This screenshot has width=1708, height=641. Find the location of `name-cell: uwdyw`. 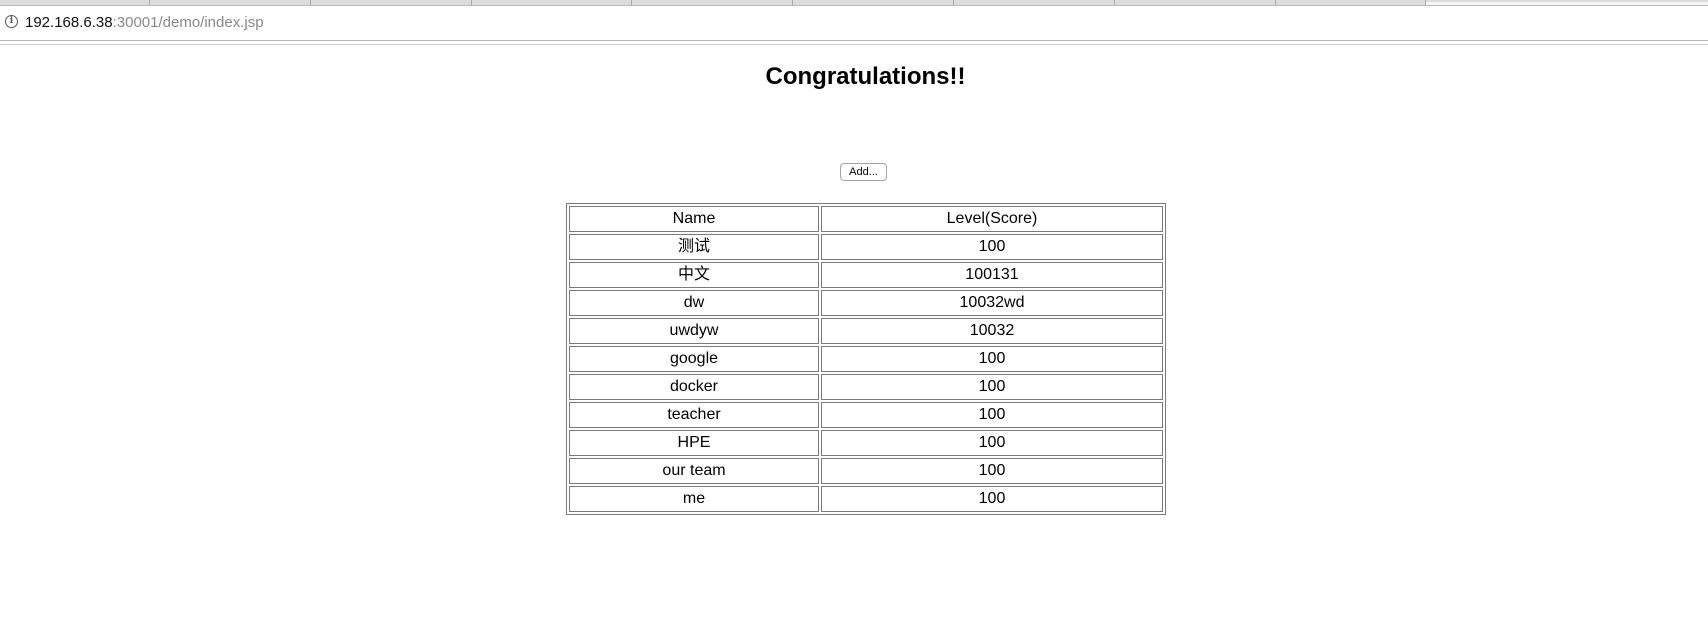

name-cell: uwdyw is located at coordinates (694, 331).